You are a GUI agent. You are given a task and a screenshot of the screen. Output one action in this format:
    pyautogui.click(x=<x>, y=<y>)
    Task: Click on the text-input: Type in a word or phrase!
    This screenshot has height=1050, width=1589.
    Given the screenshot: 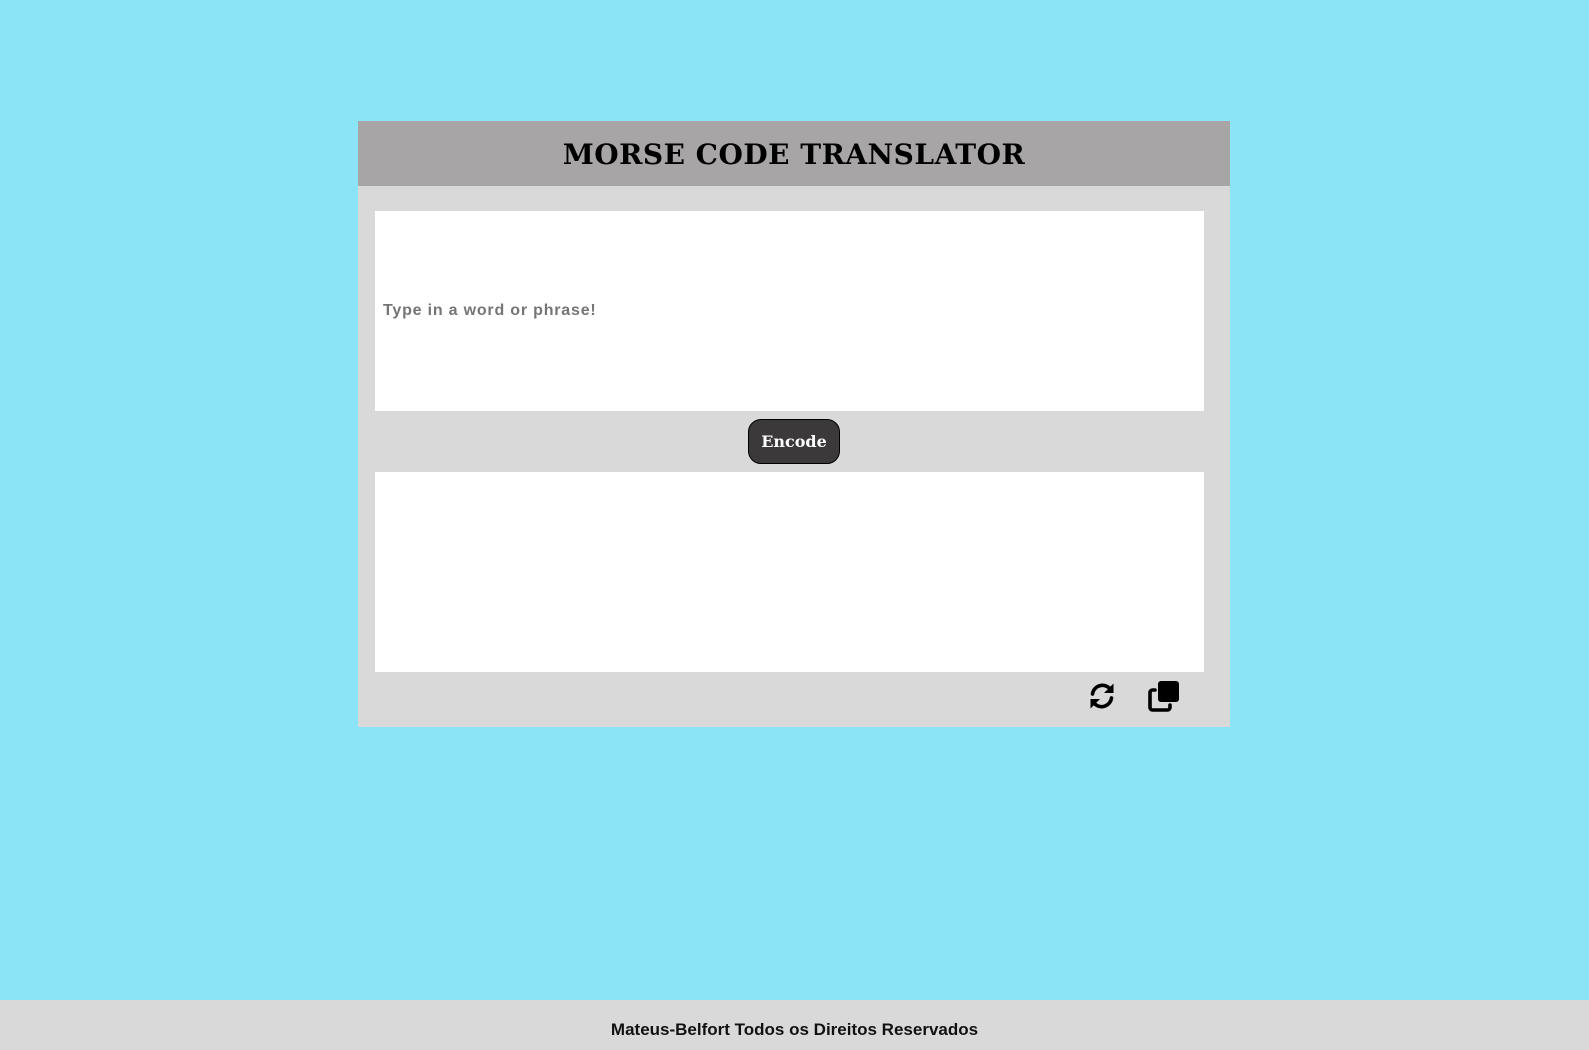 What is the action you would take?
    pyautogui.click(x=789, y=311)
    